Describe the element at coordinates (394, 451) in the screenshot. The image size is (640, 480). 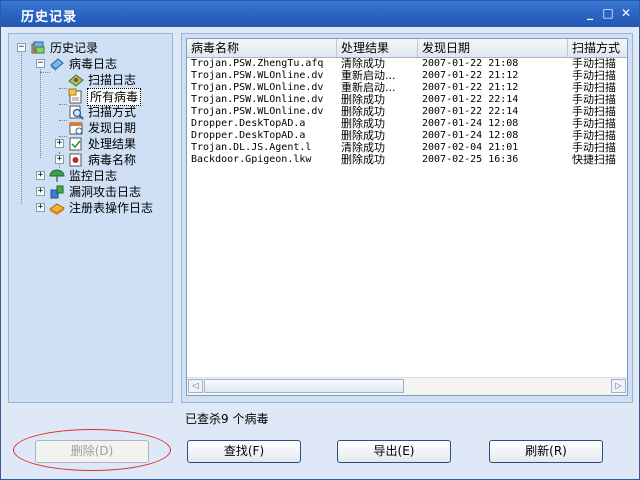
I see `export-button: 导出(E)` at that location.